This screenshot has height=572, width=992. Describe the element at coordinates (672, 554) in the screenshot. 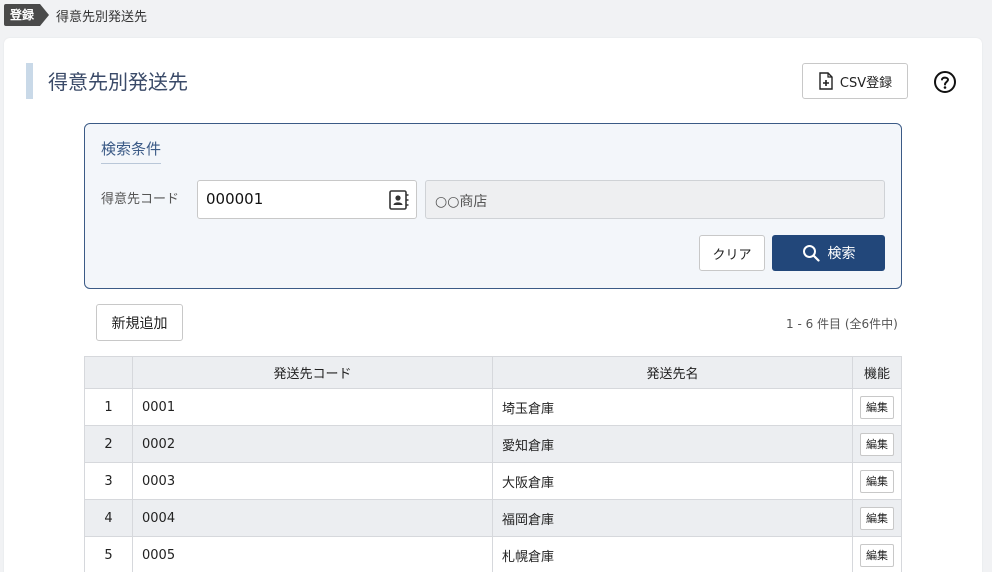

I see `destination-name: 札幌倉庫` at that location.